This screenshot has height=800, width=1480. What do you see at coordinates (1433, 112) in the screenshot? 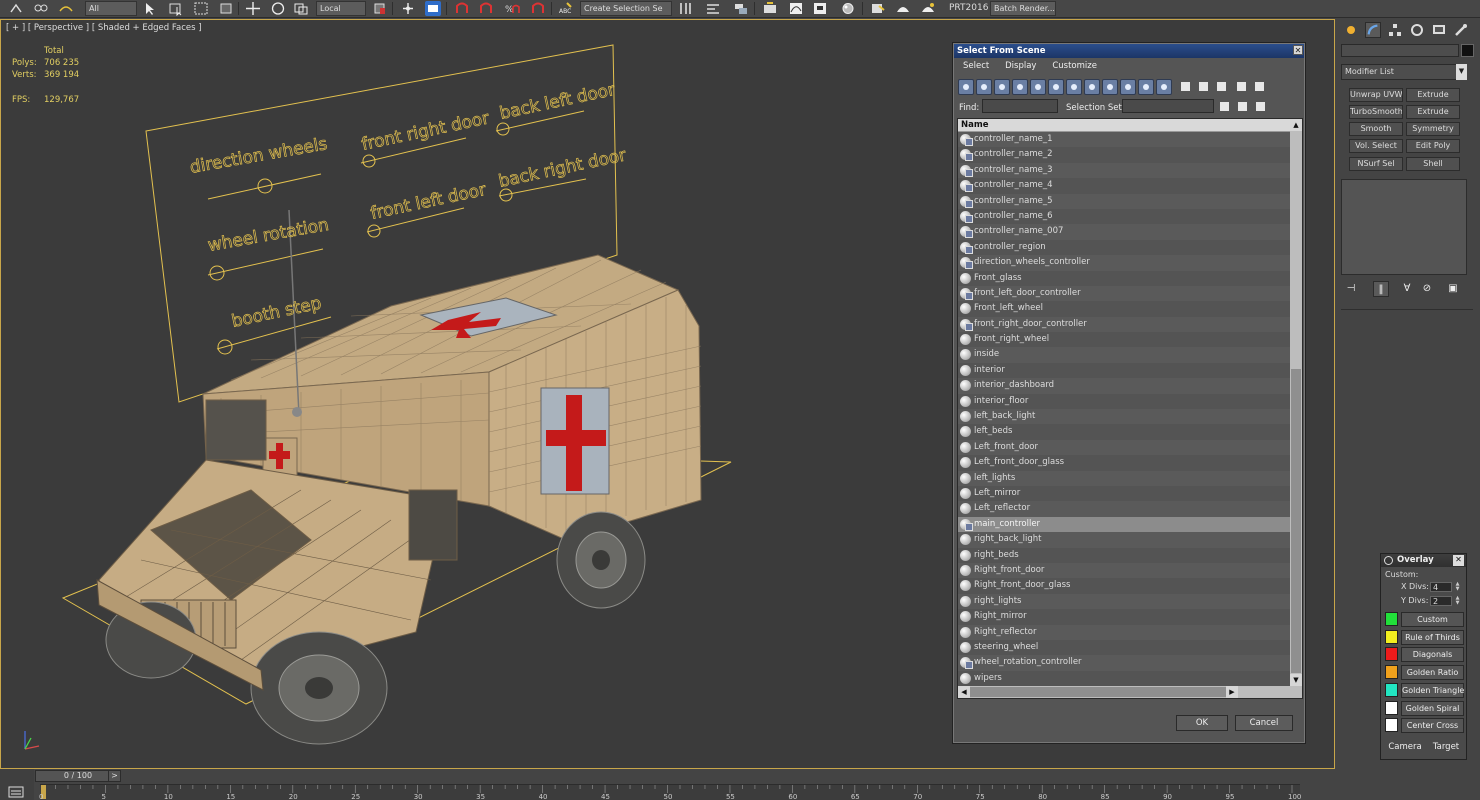
I see `modifier-extrude-button: Extrude` at bounding box center [1433, 112].